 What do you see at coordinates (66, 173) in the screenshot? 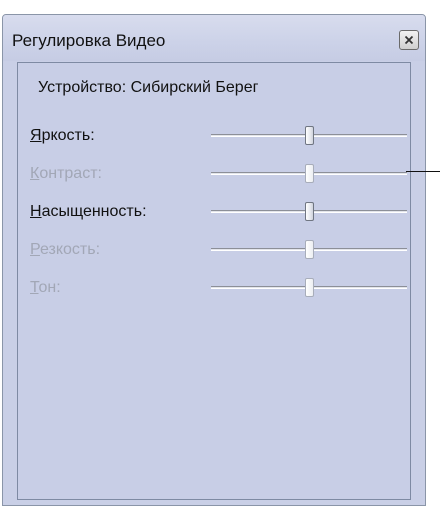
I see `slider-label: Контраст:` at bounding box center [66, 173].